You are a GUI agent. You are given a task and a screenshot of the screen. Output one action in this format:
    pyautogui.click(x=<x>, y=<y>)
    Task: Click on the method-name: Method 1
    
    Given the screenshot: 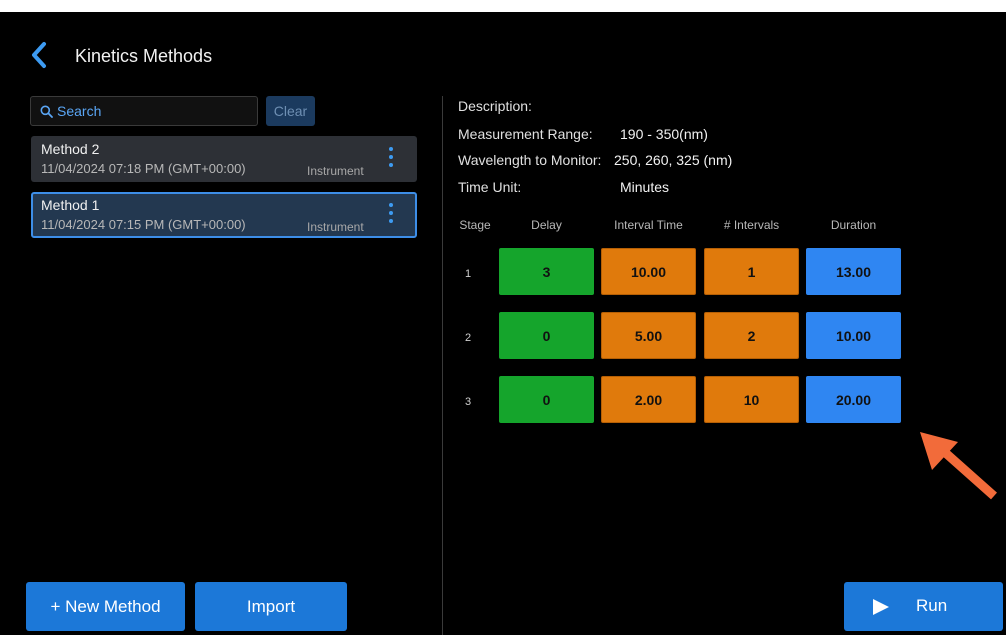 What is the action you would take?
    pyautogui.click(x=70, y=205)
    